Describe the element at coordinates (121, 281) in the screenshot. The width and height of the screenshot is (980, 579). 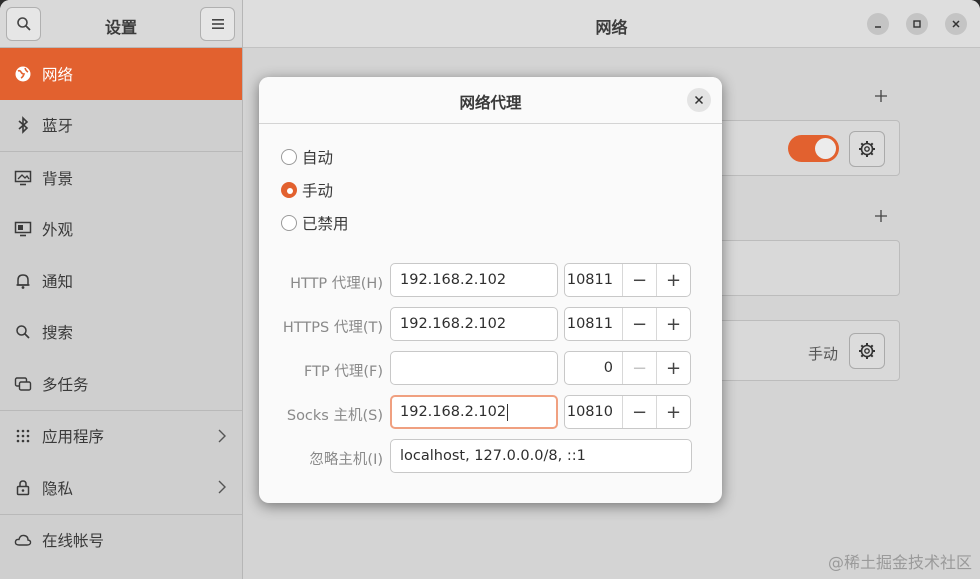
I see `sidebar-item-notifications: 通知` at that location.